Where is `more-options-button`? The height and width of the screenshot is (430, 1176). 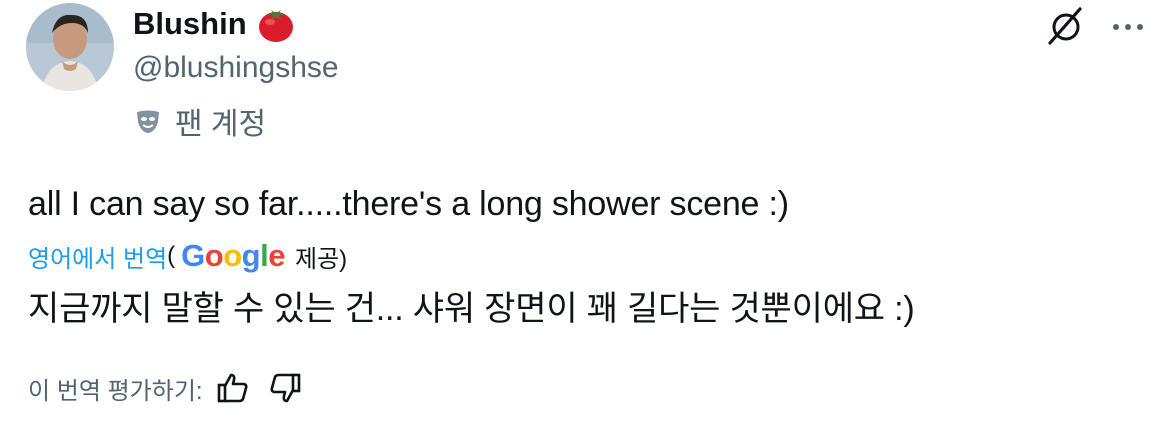
more-options-button is located at coordinates (1128, 25).